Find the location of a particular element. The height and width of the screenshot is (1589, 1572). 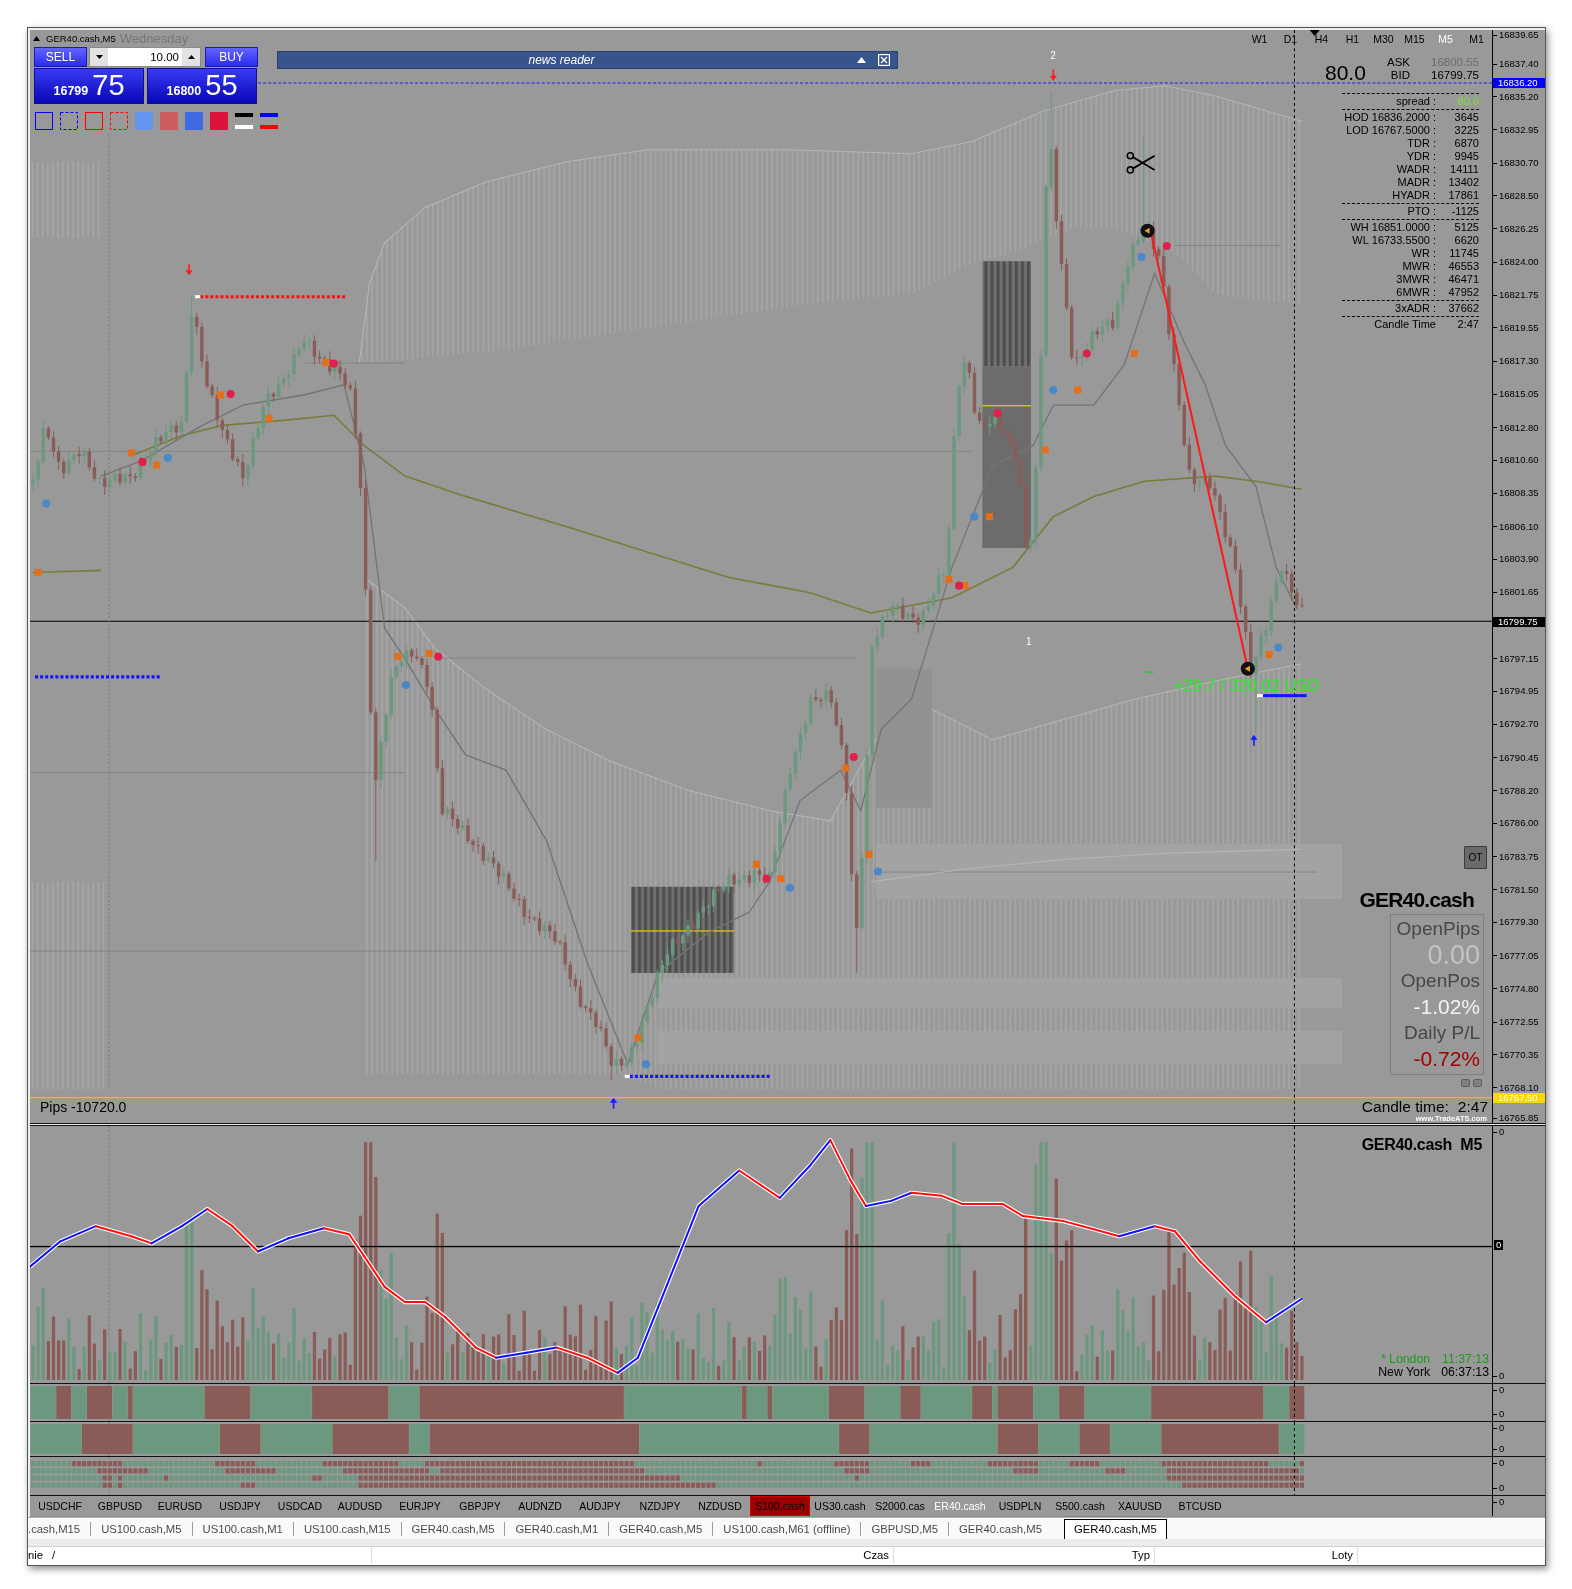

symbol-button: US30.cash is located at coordinates (840, 1506).